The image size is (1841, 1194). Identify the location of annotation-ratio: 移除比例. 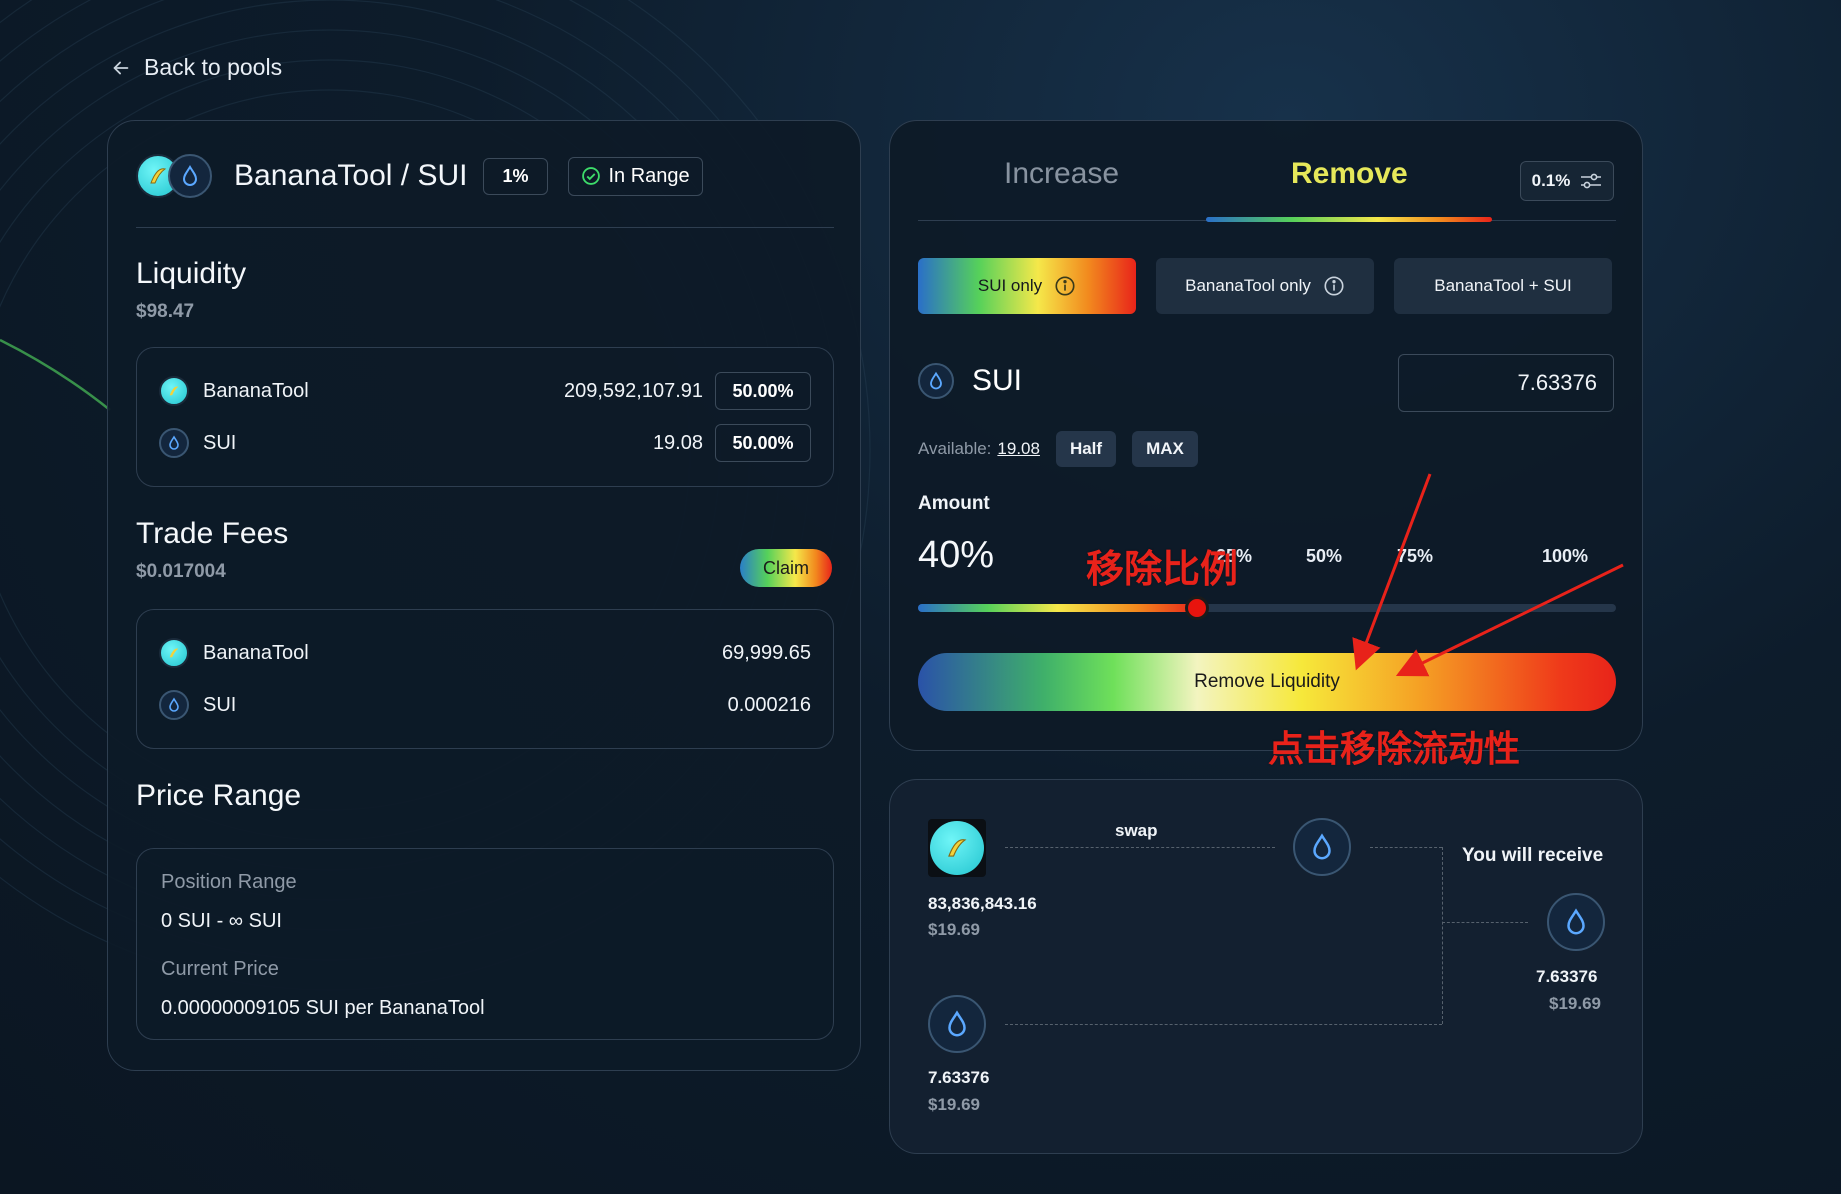
(1162, 569).